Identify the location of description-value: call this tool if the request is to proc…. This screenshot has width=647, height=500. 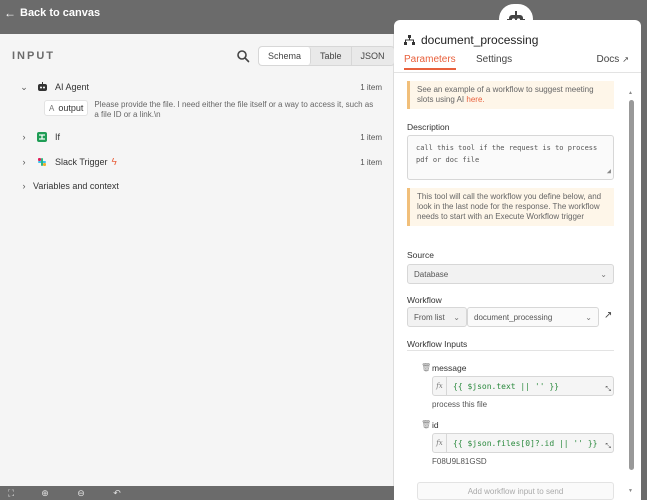
(507, 154).